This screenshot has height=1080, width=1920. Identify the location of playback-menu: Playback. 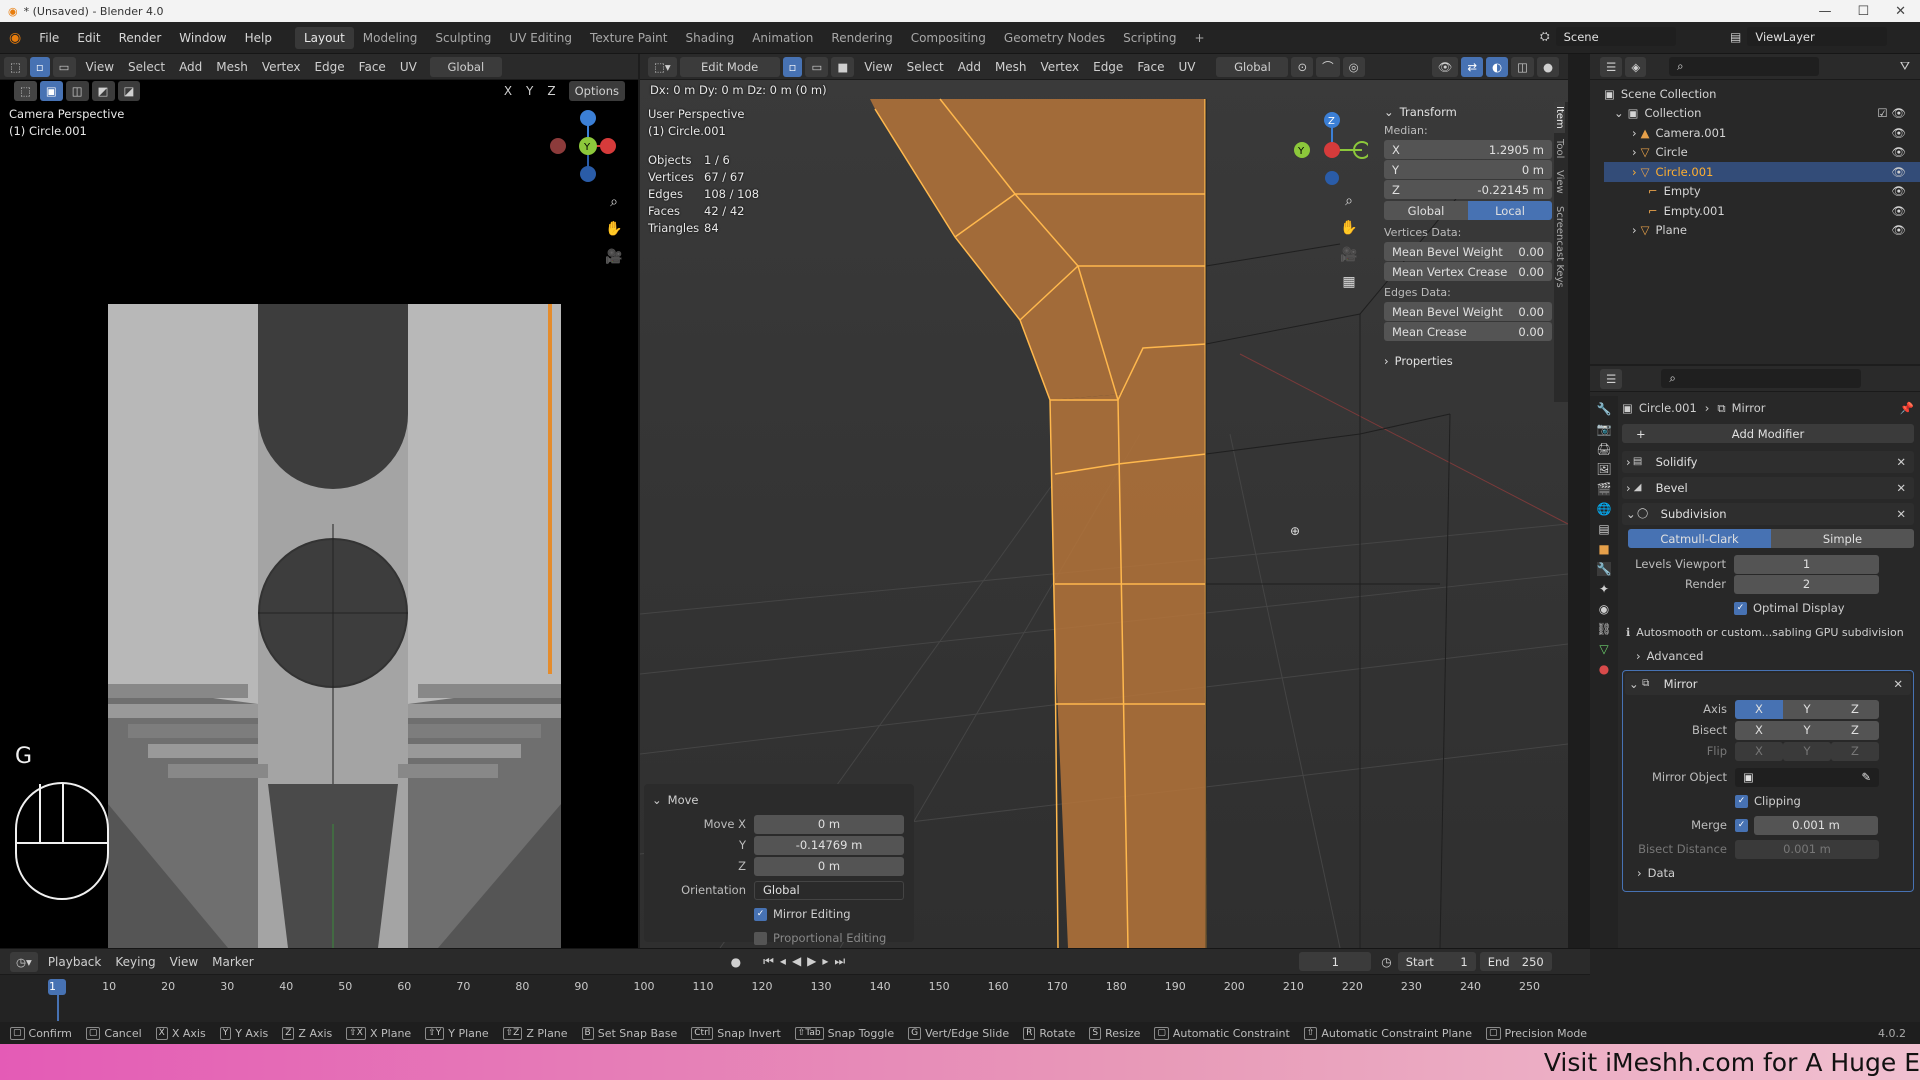
(75, 962).